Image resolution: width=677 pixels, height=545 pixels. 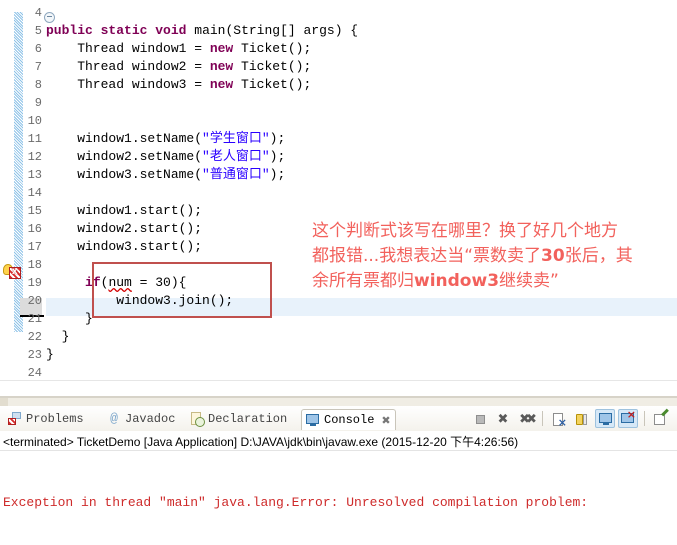 I want to click on tab-javadoc-label: Javadoc, so click(x=150, y=419).